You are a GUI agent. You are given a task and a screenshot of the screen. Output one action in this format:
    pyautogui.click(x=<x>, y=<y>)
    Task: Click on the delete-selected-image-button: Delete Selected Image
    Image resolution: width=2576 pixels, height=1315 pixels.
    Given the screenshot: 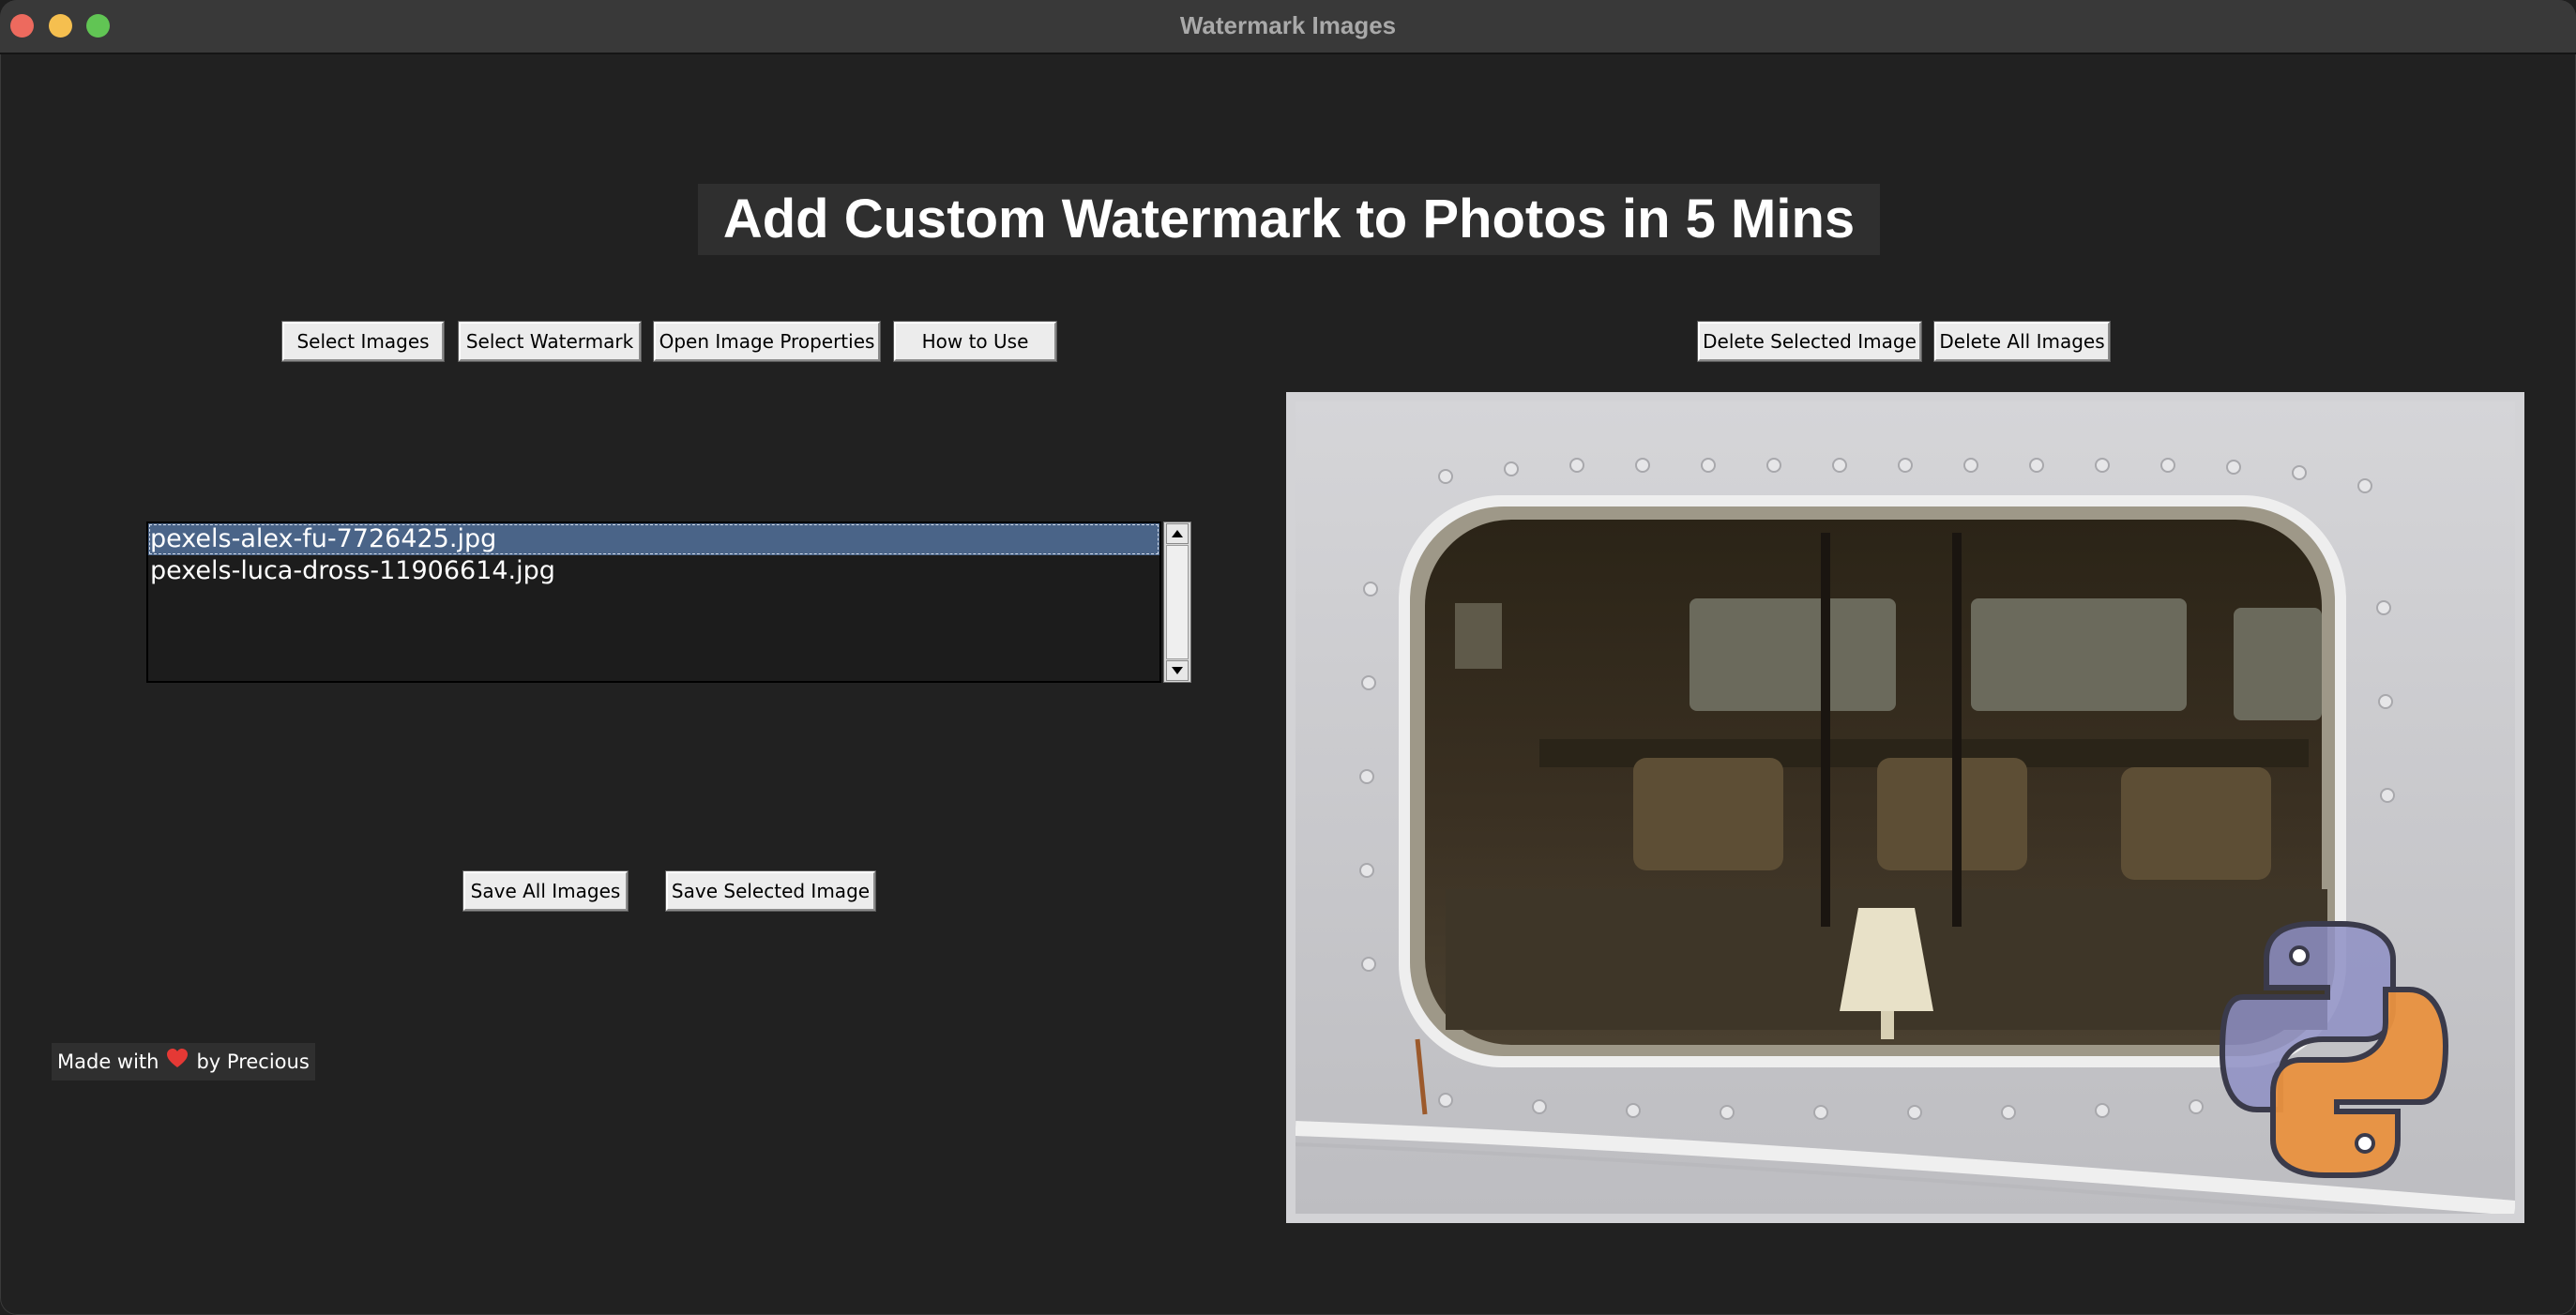 What is the action you would take?
    pyautogui.click(x=1809, y=342)
    